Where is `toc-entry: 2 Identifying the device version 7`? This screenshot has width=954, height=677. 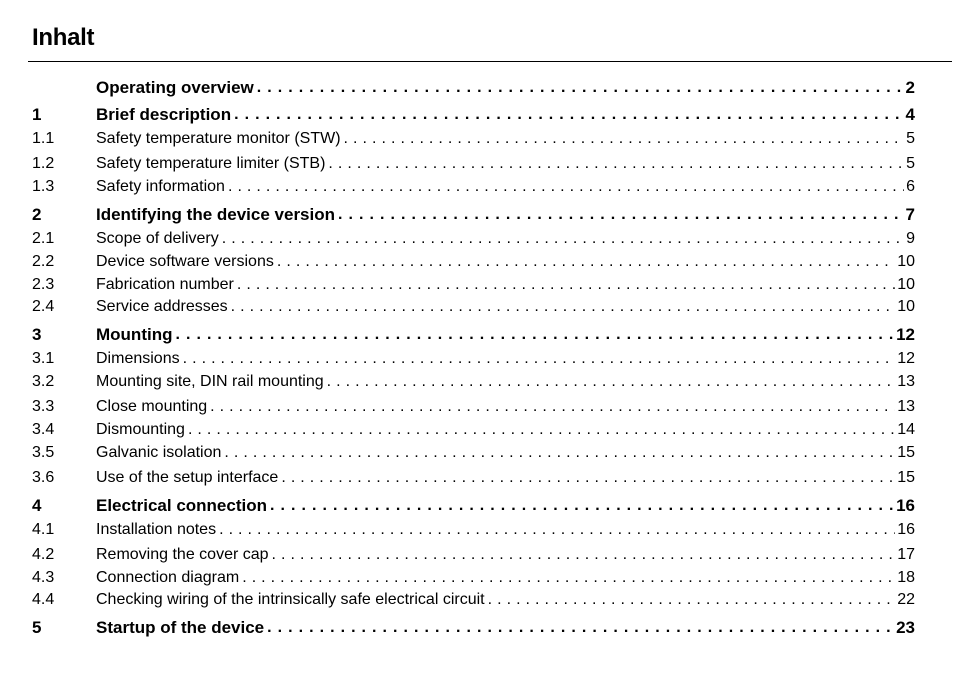
toc-entry: 2 Identifying the device version 7 is located at coordinates (473, 215).